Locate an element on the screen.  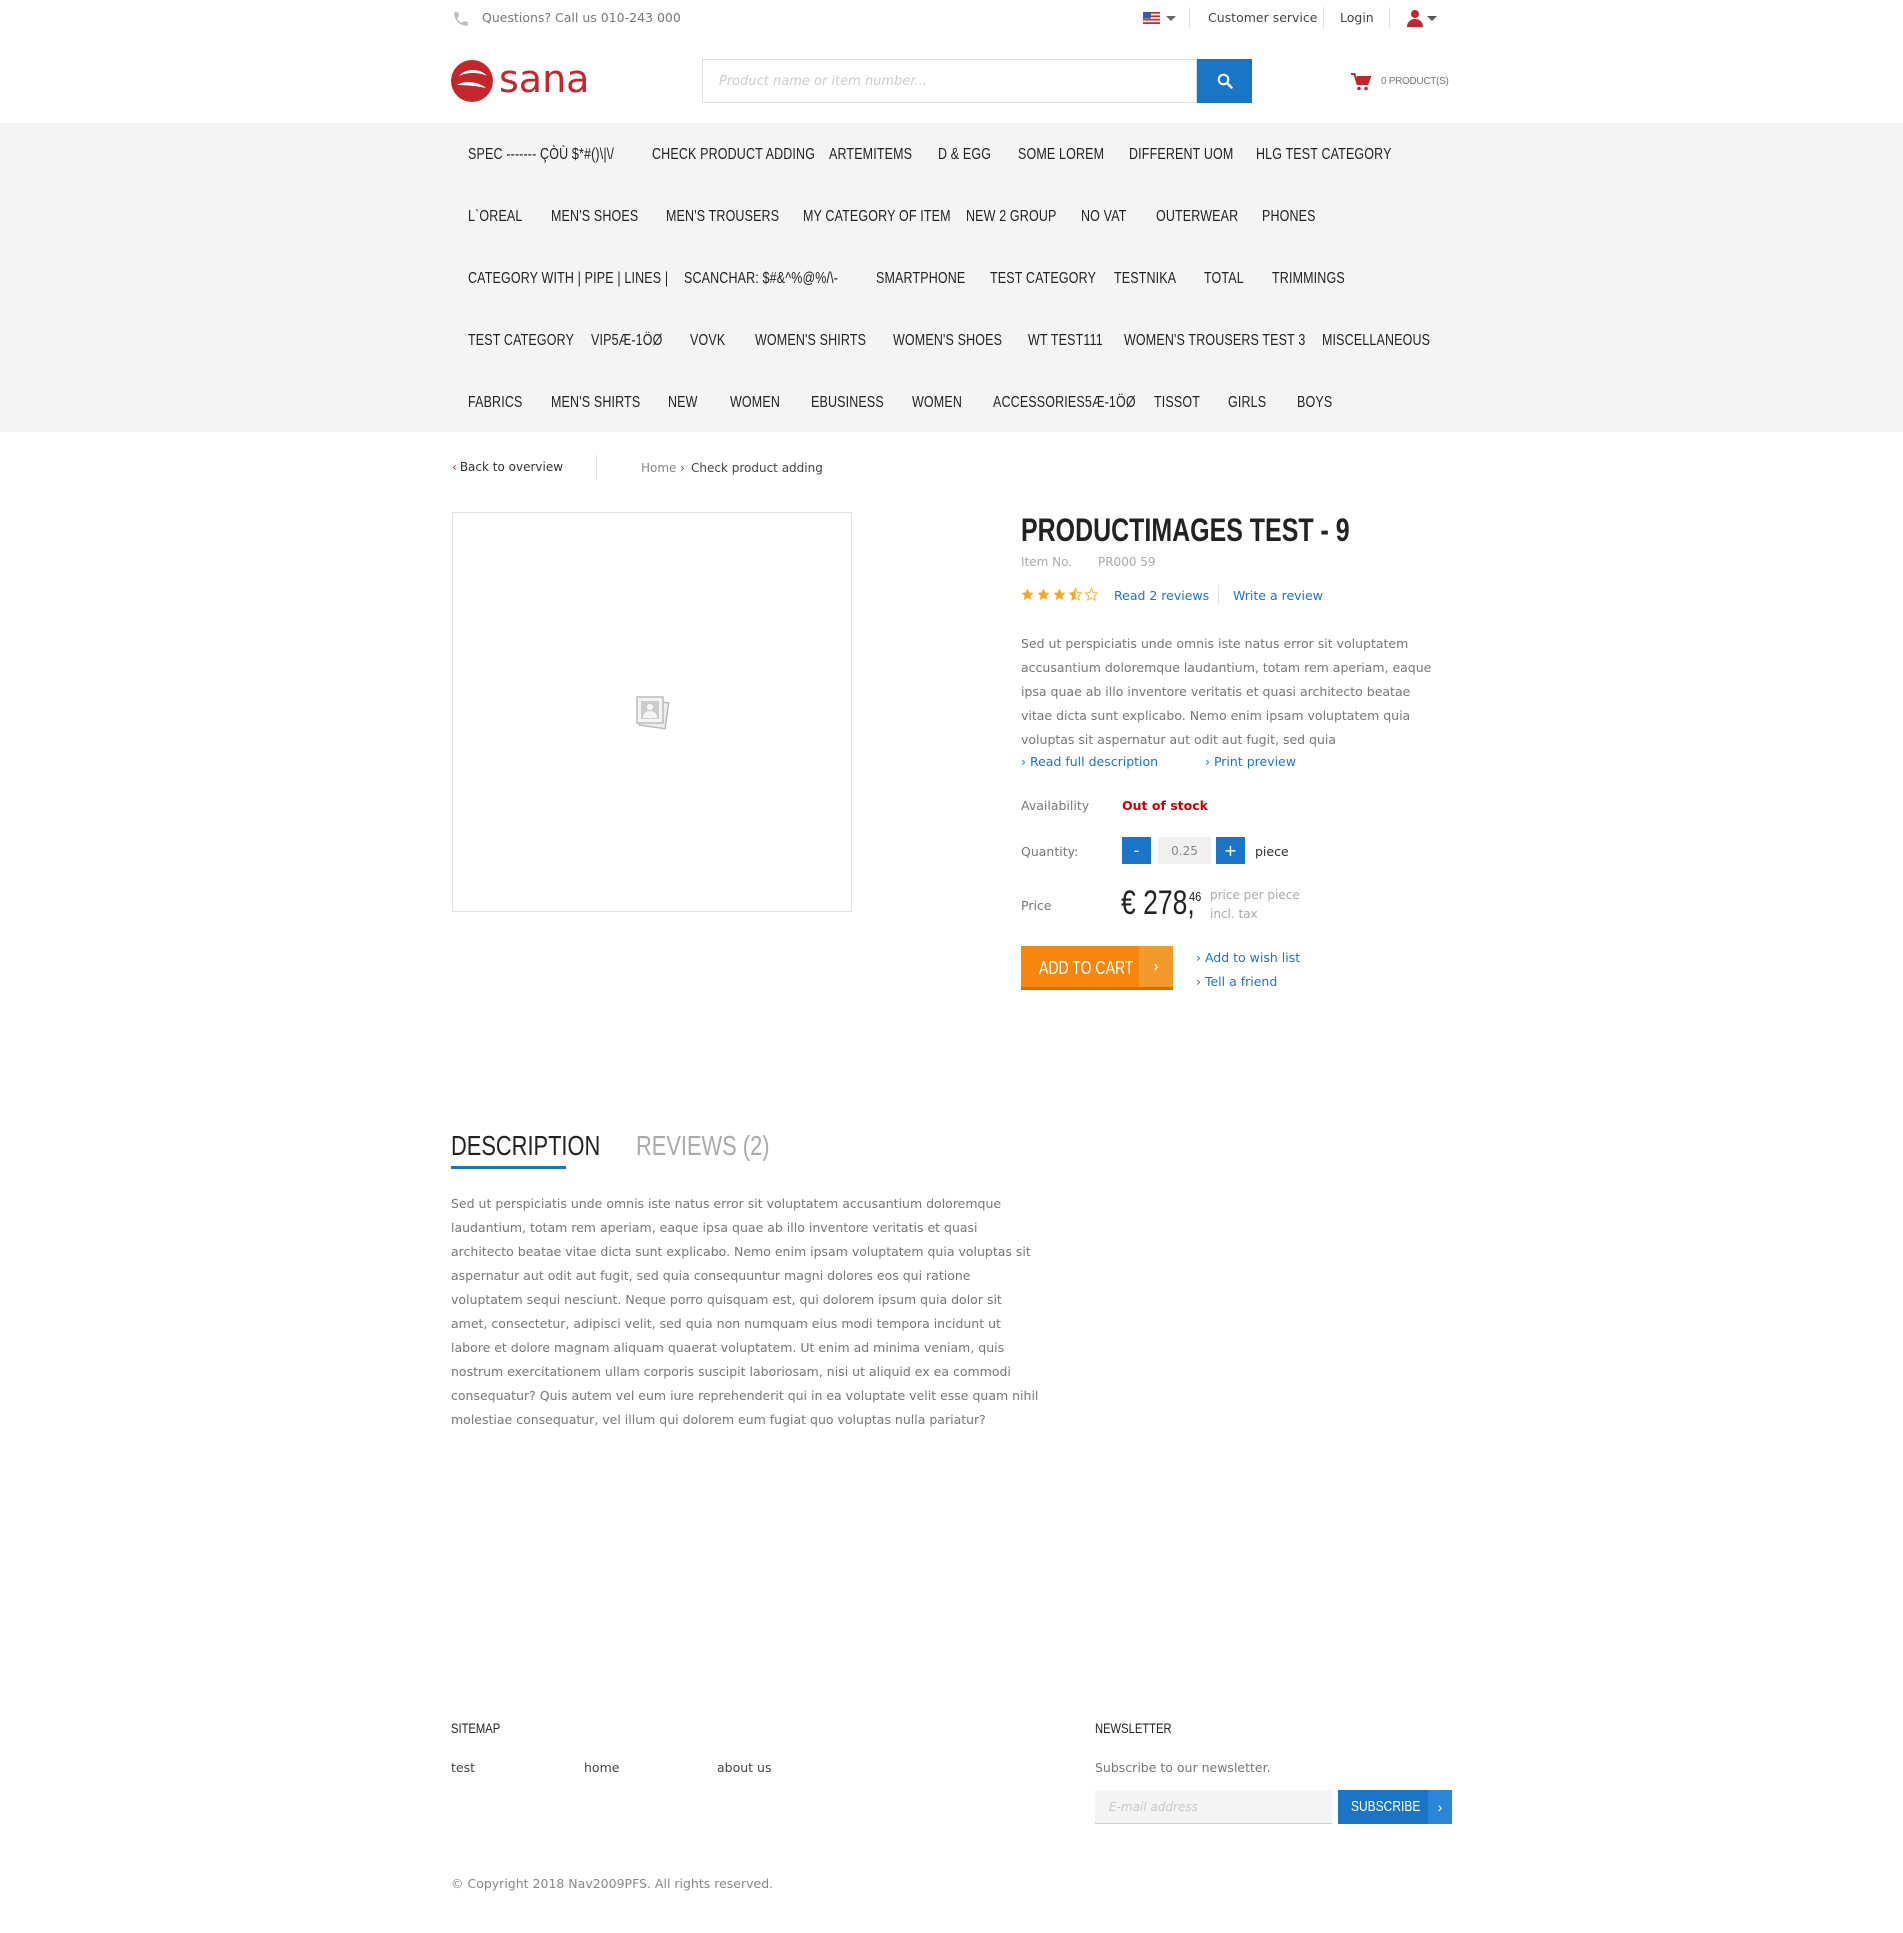
sitemap-heading: SITEMAP is located at coordinates (476, 1728).